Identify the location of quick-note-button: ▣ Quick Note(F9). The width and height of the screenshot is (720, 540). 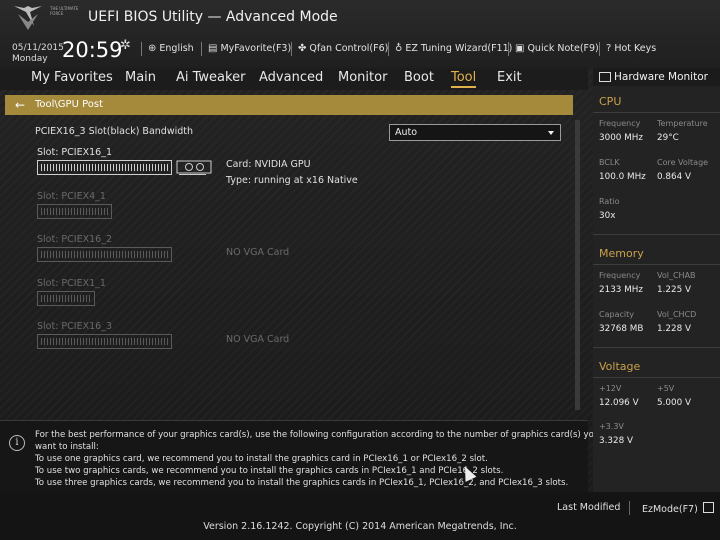
(557, 48).